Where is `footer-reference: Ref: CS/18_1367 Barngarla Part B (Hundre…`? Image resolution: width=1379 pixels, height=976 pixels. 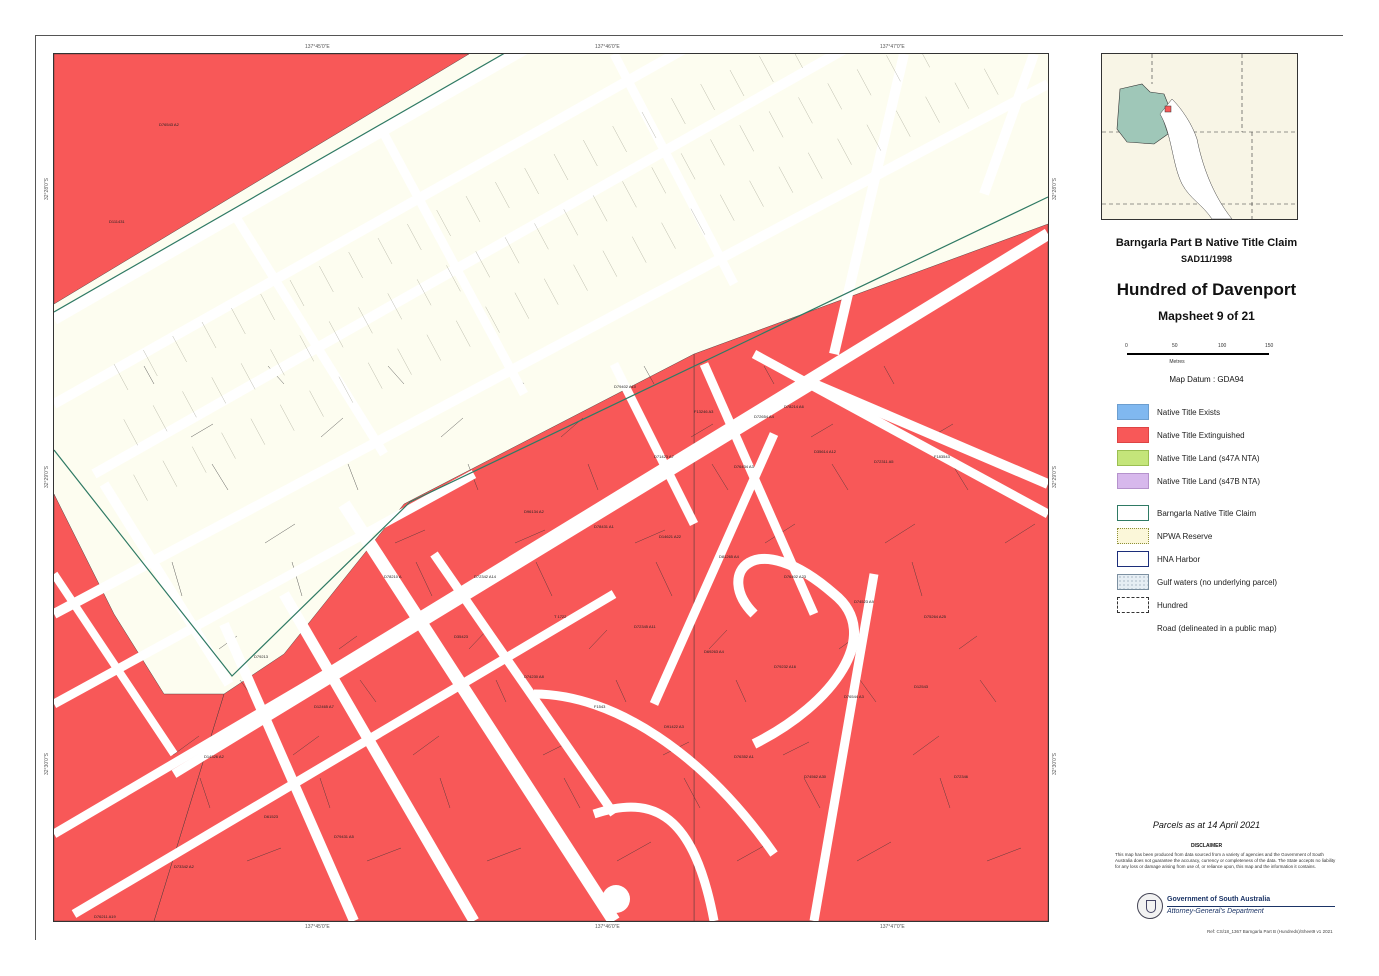
footer-reference: Ref: CS/18_1367 Barngarla Part B (Hundre… is located at coordinates (1270, 931).